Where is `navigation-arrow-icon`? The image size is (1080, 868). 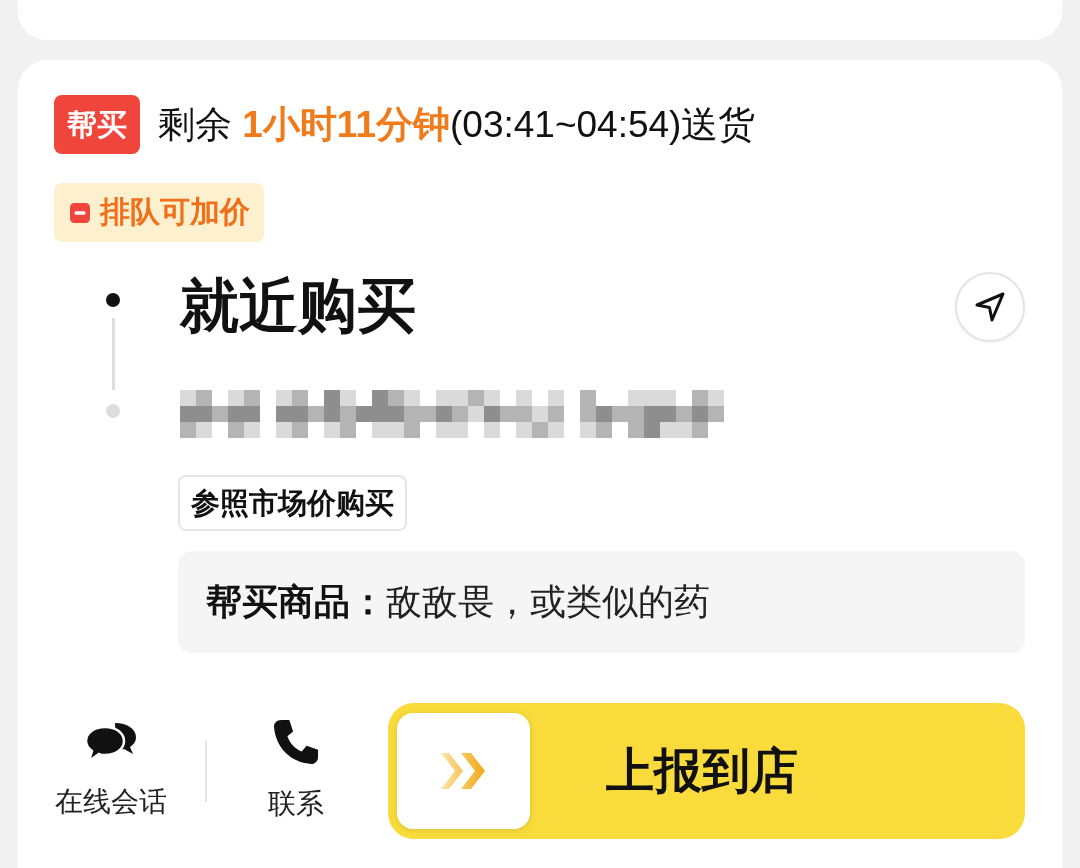
navigation-arrow-icon is located at coordinates (990, 307).